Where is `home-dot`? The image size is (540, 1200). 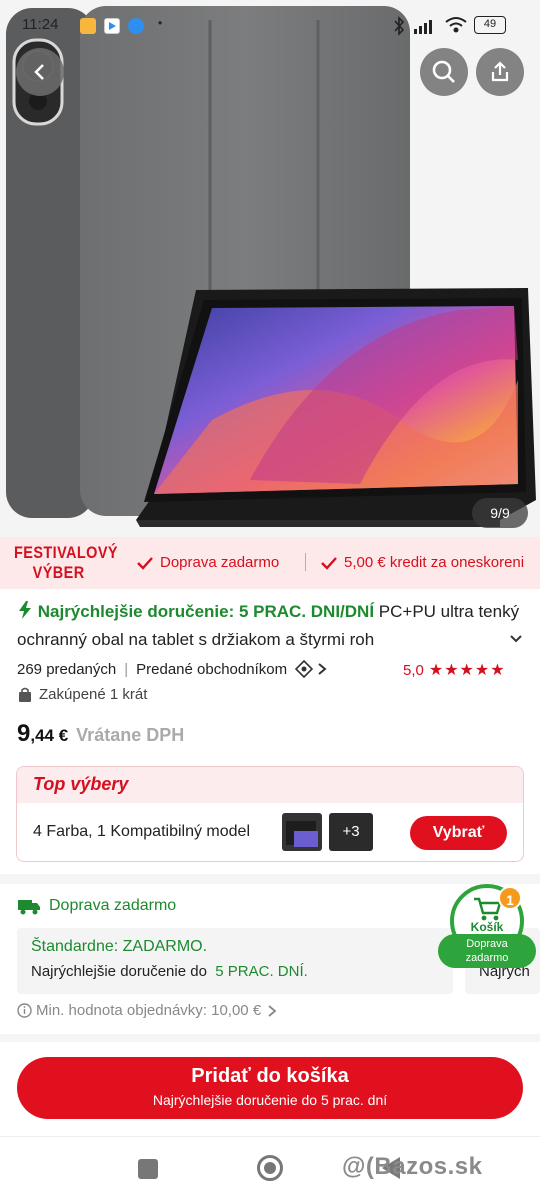 home-dot is located at coordinates (270, 1168).